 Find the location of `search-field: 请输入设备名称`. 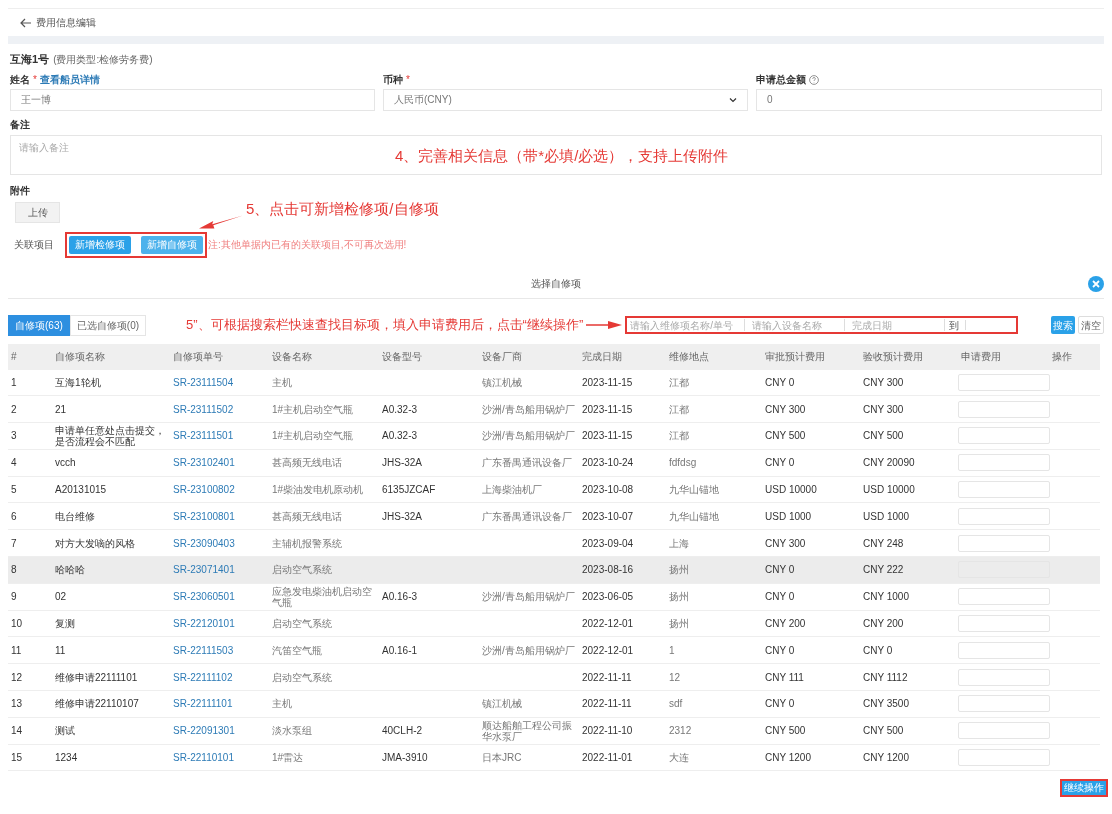

search-field: 请输入设备名称 is located at coordinates (797, 325).